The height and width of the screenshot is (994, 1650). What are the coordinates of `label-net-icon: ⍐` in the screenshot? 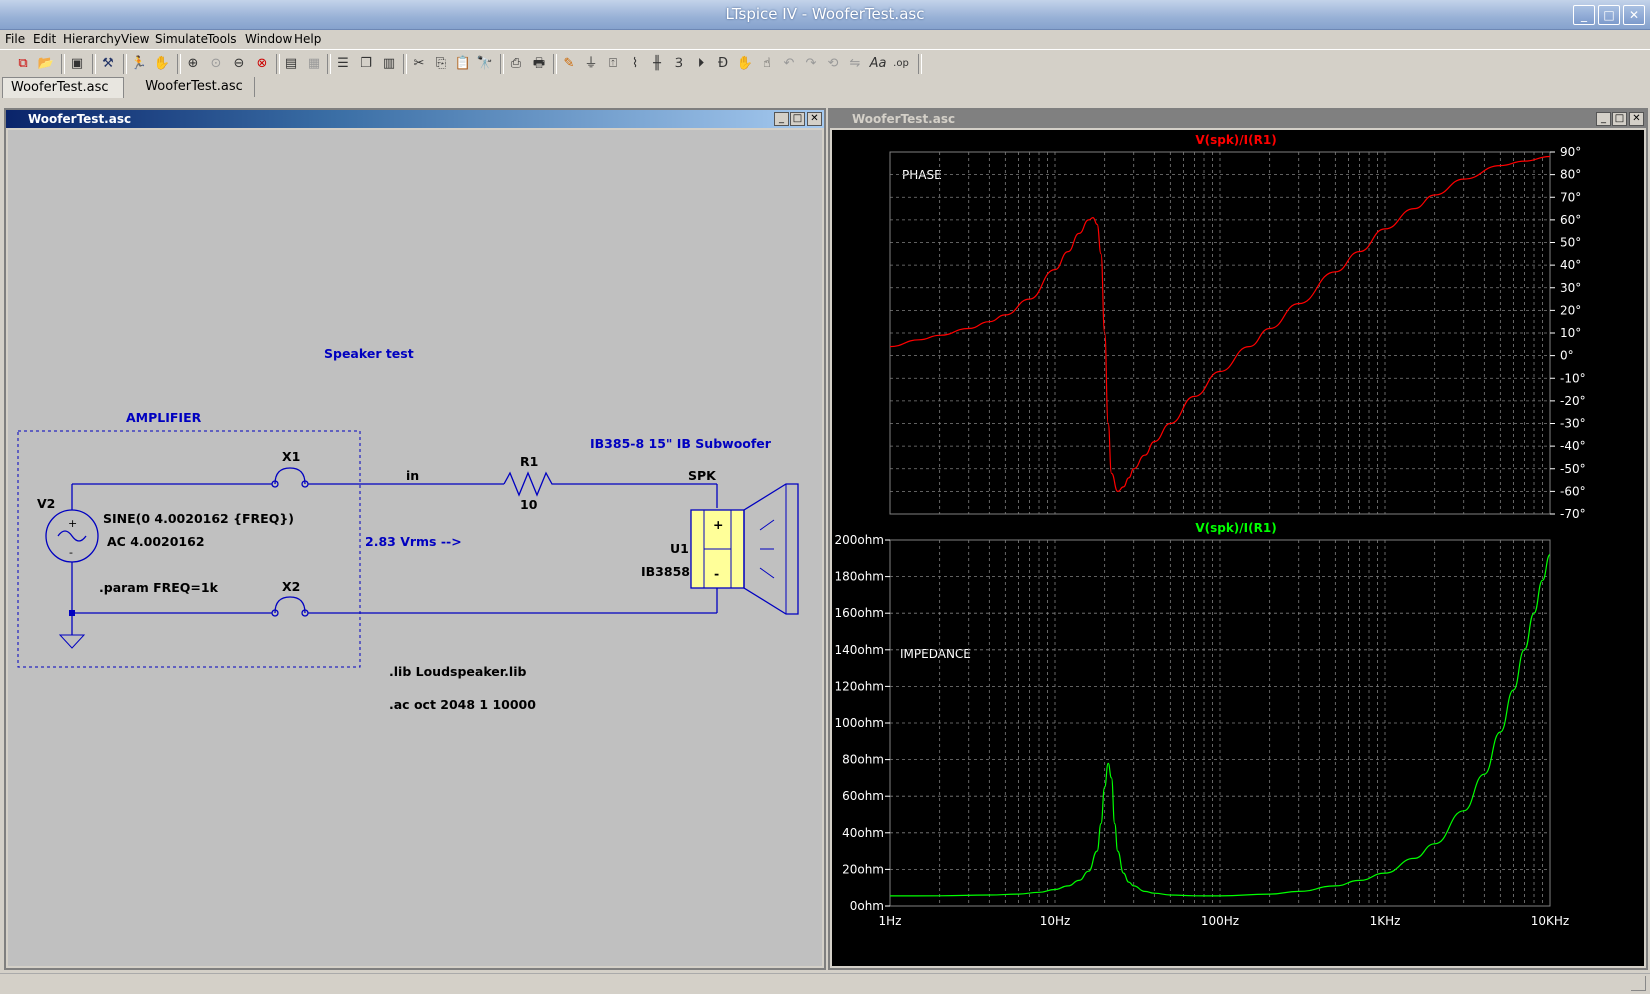 It's located at (613, 64).